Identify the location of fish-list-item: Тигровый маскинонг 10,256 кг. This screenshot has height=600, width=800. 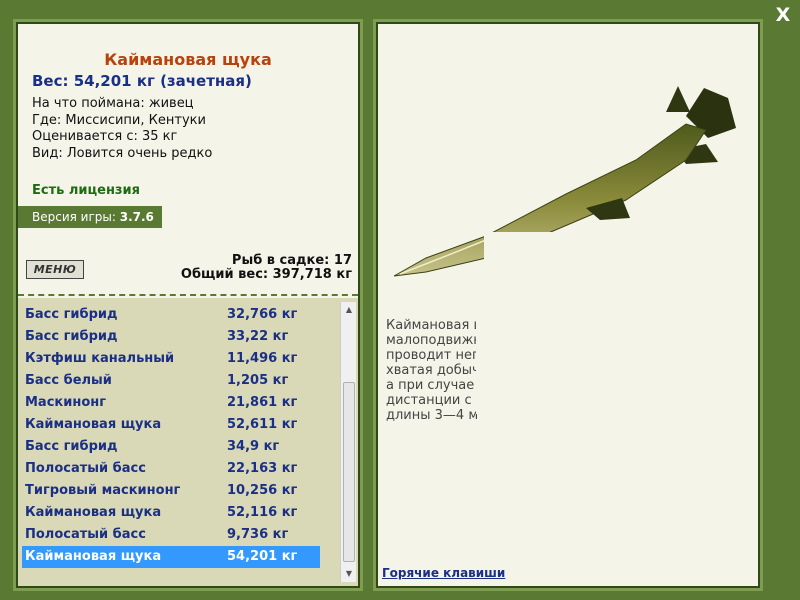
(171, 491).